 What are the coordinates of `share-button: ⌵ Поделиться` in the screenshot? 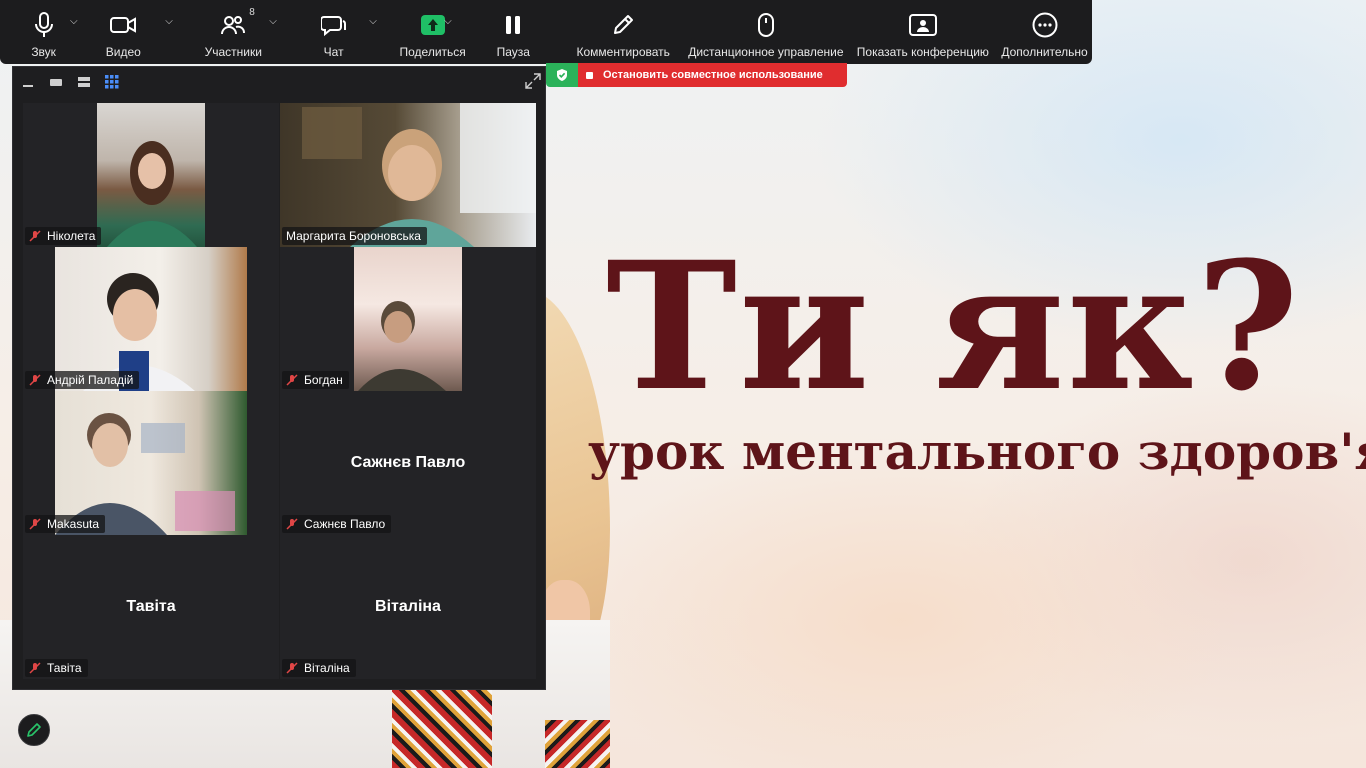 It's located at (432, 32).